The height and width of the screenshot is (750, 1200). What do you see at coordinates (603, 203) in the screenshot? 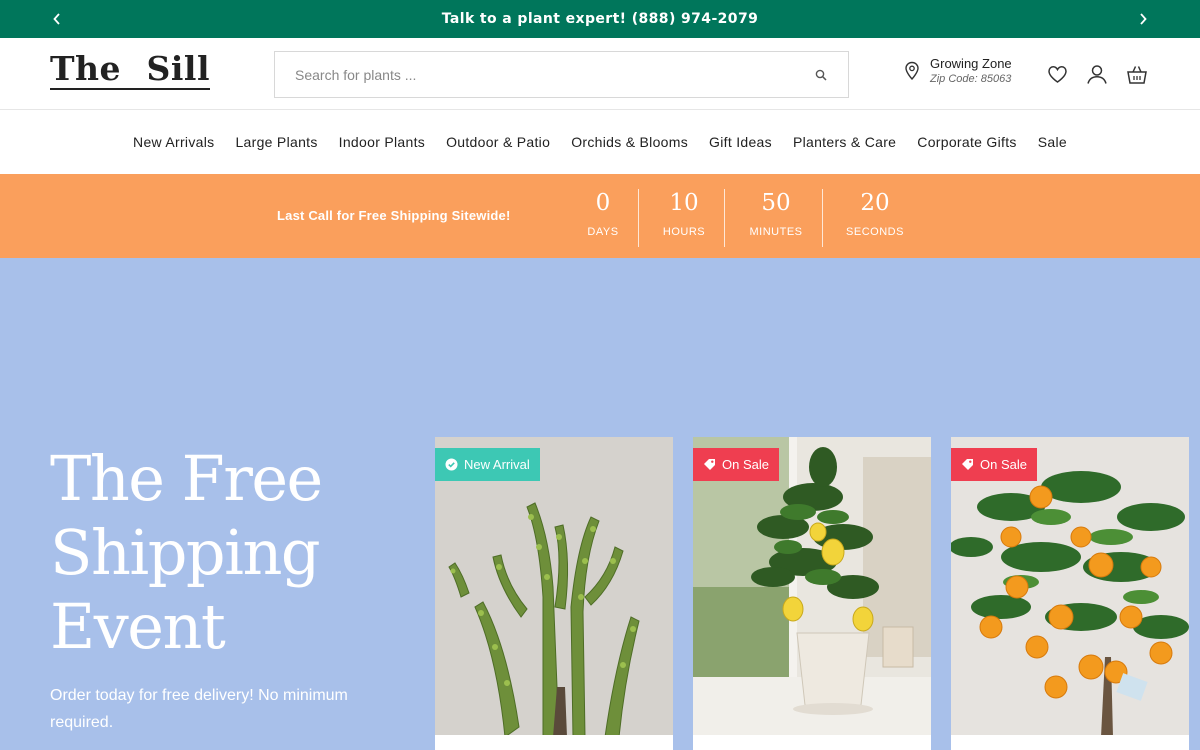
I see `countdown-days-value: 0` at bounding box center [603, 203].